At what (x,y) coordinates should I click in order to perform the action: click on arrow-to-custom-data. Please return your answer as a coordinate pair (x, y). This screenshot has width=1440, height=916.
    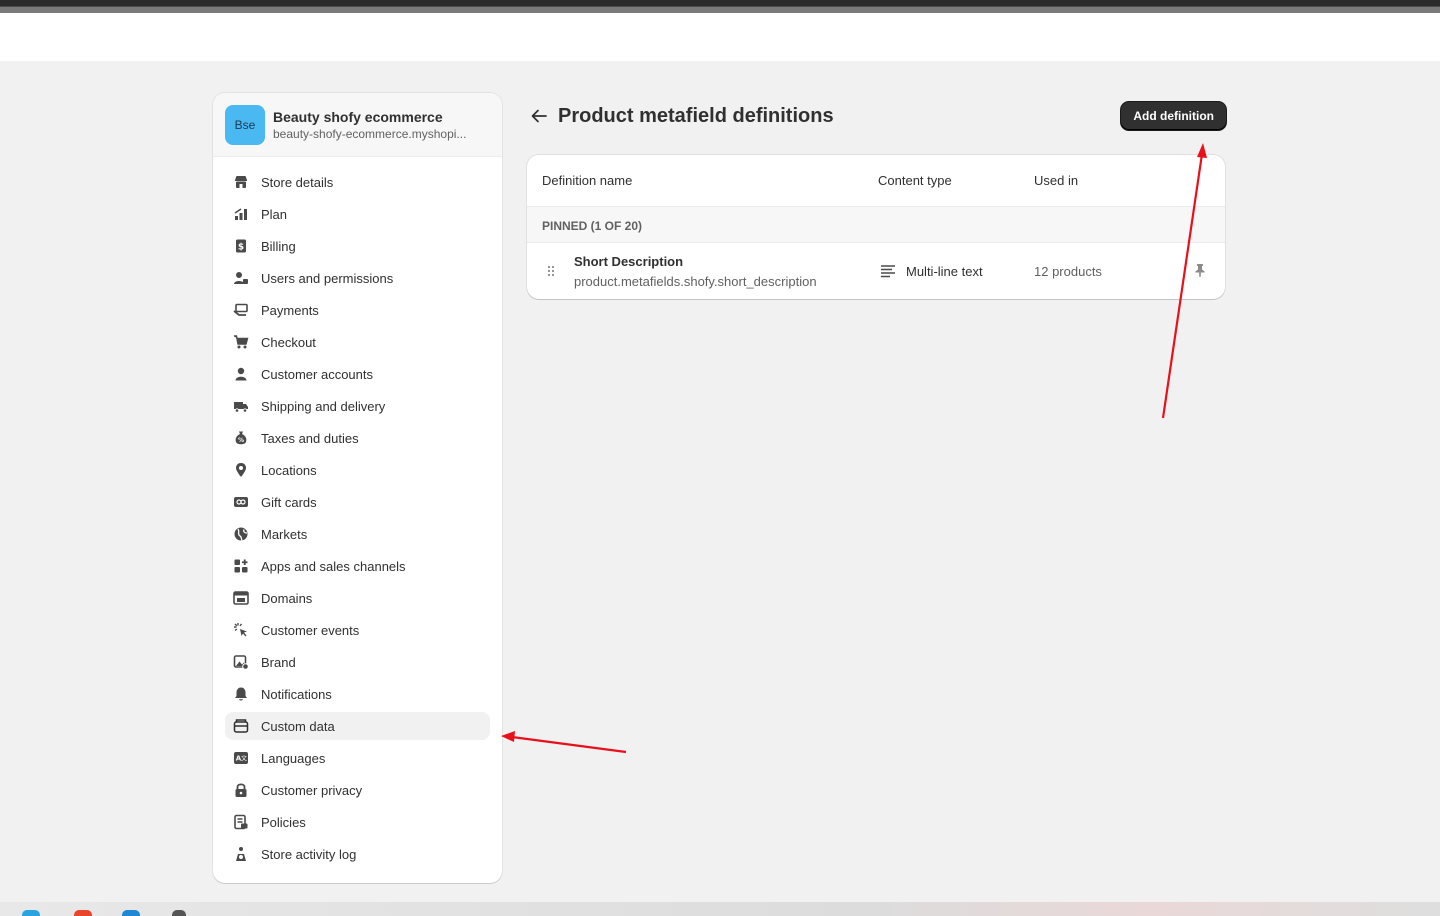
    Looking at the image, I should click on (564, 742).